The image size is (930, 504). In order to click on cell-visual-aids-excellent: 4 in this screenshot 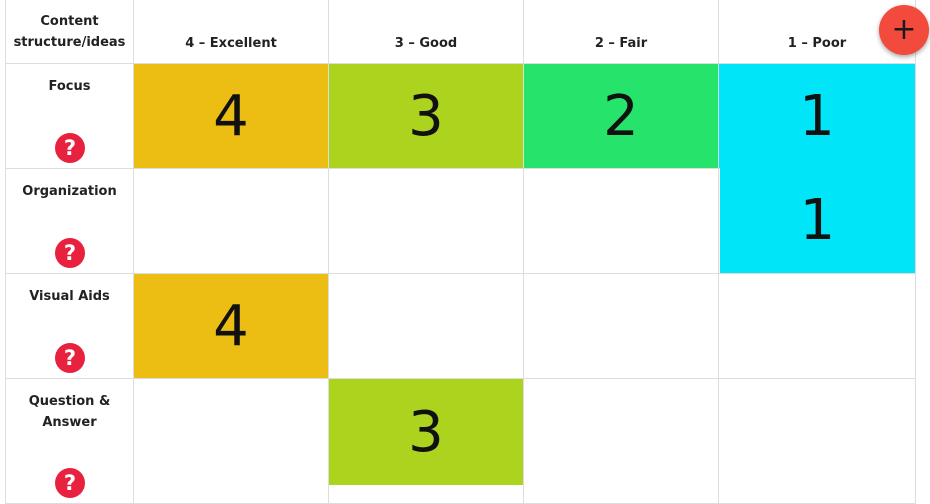, I will do `click(231, 326)`.